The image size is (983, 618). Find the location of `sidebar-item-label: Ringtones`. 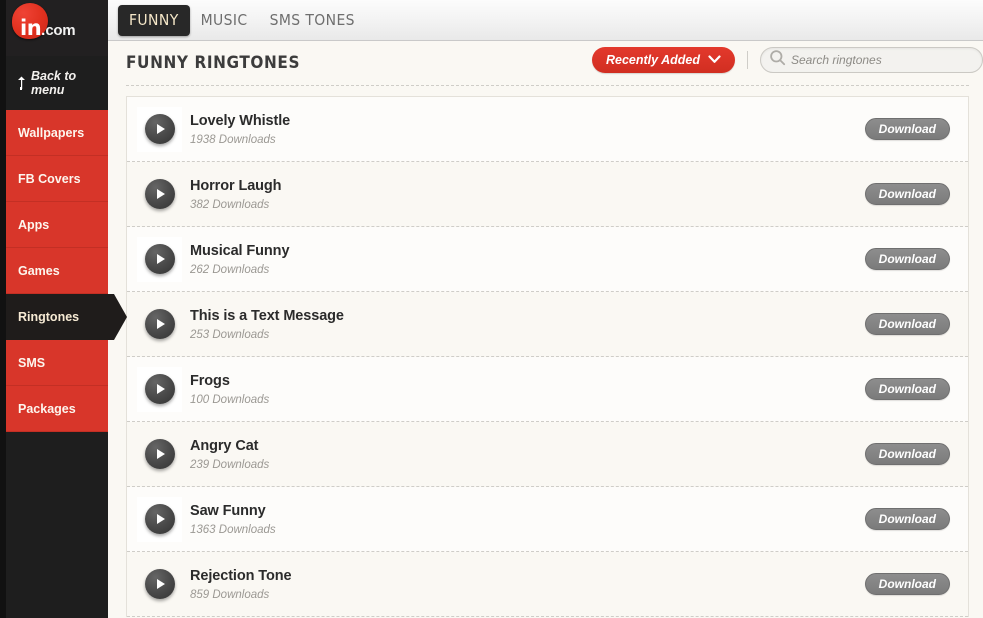

sidebar-item-label: Ringtones is located at coordinates (49, 317).